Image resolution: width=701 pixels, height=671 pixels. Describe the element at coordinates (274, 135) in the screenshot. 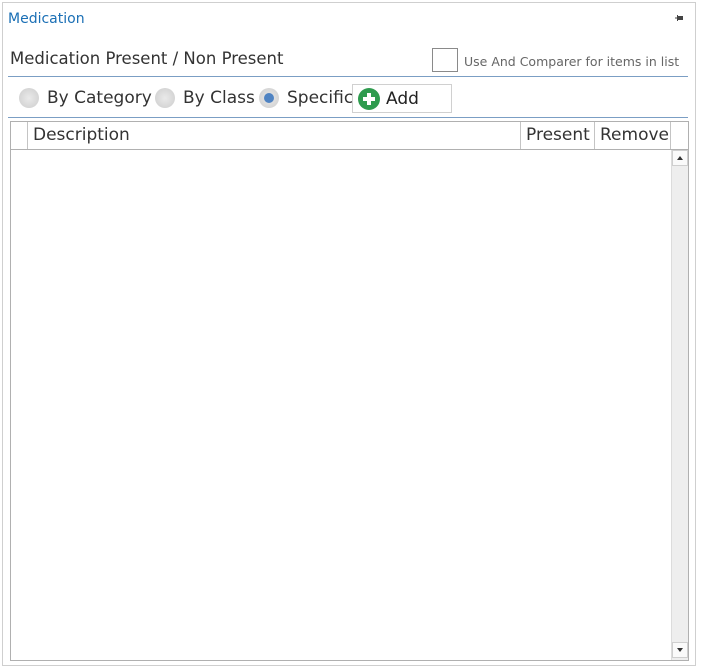

I see `column-header-description: Description` at that location.